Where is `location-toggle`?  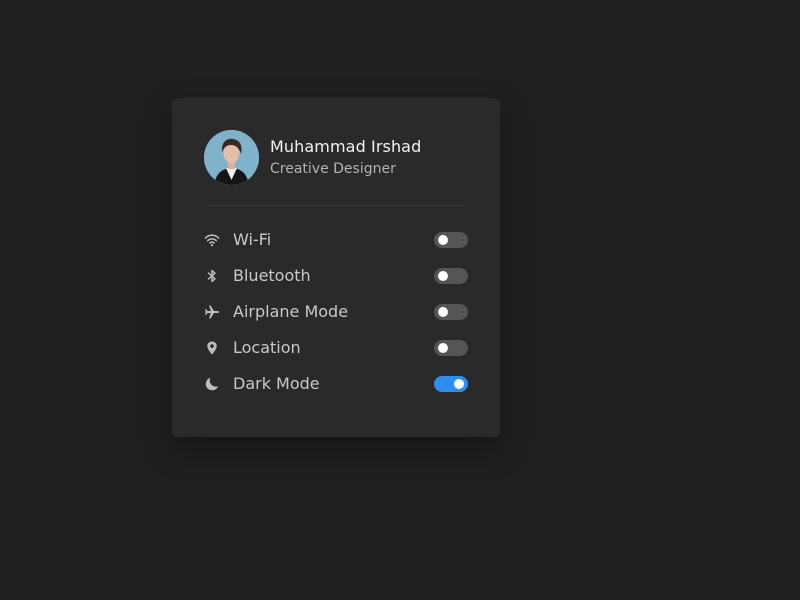
location-toggle is located at coordinates (451, 348).